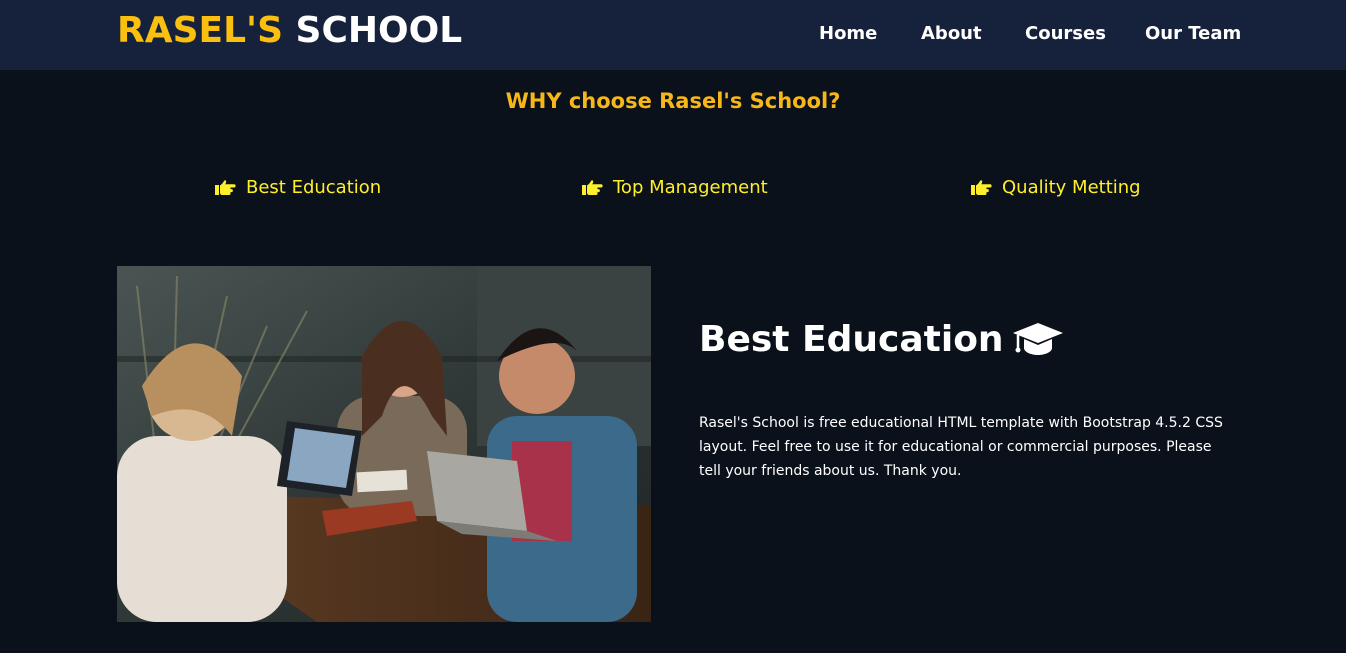 Image resolution: width=1346 pixels, height=653 pixels. I want to click on feature-label: Quality Metting, so click(1071, 187).